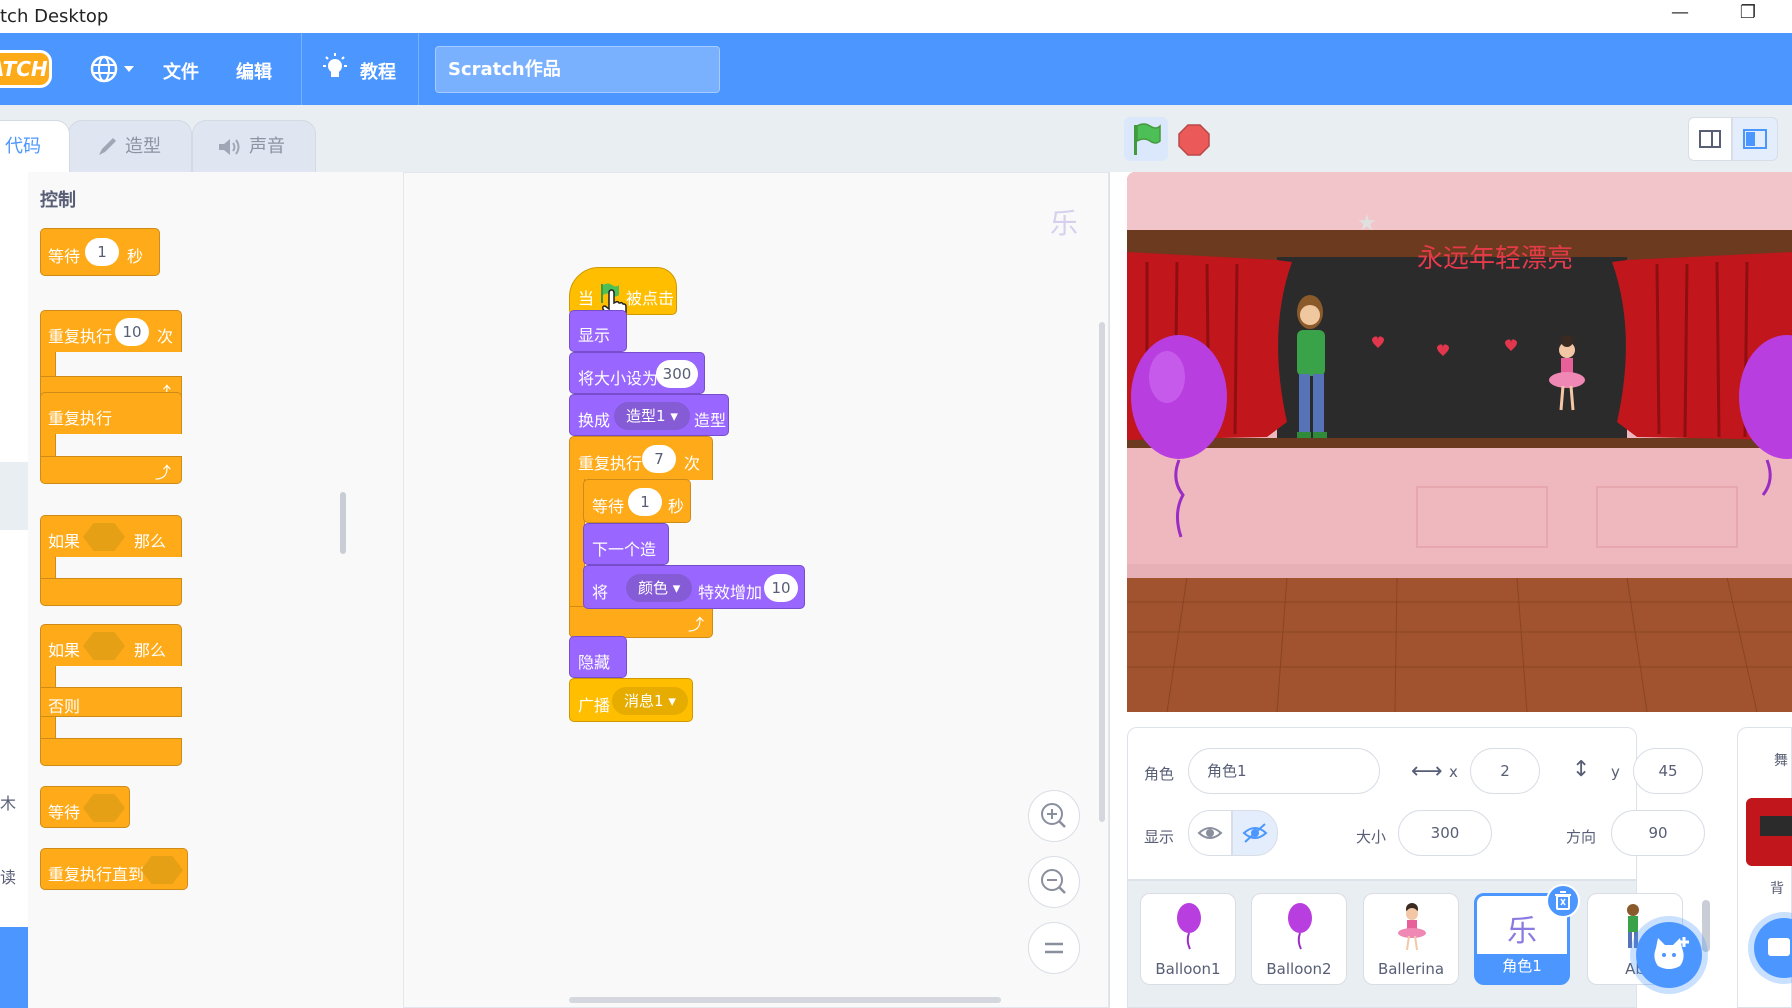 This screenshot has width=1792, height=1008. I want to click on sprite-name-label: 角色, so click(1159, 774).